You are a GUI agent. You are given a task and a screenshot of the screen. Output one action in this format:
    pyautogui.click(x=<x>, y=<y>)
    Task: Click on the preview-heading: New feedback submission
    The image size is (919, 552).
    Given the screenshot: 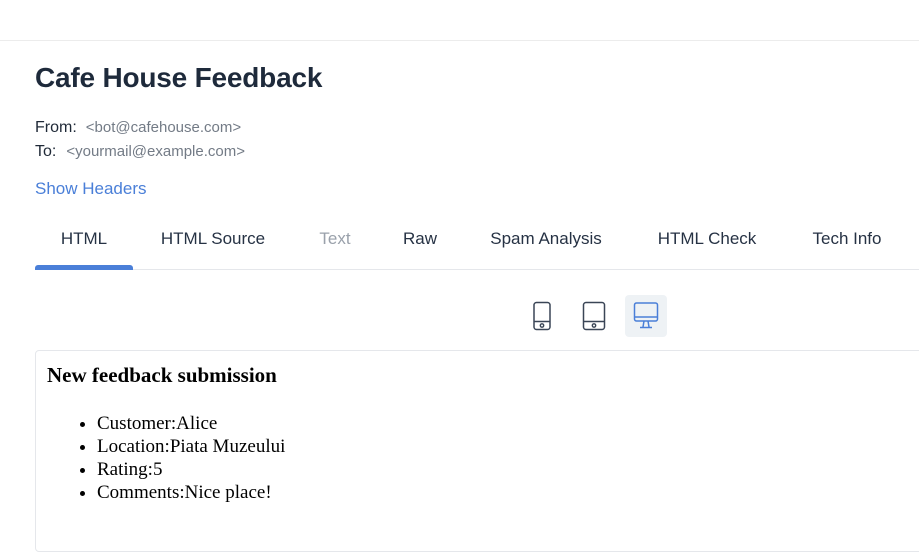 What is the action you would take?
    pyautogui.click(x=162, y=375)
    